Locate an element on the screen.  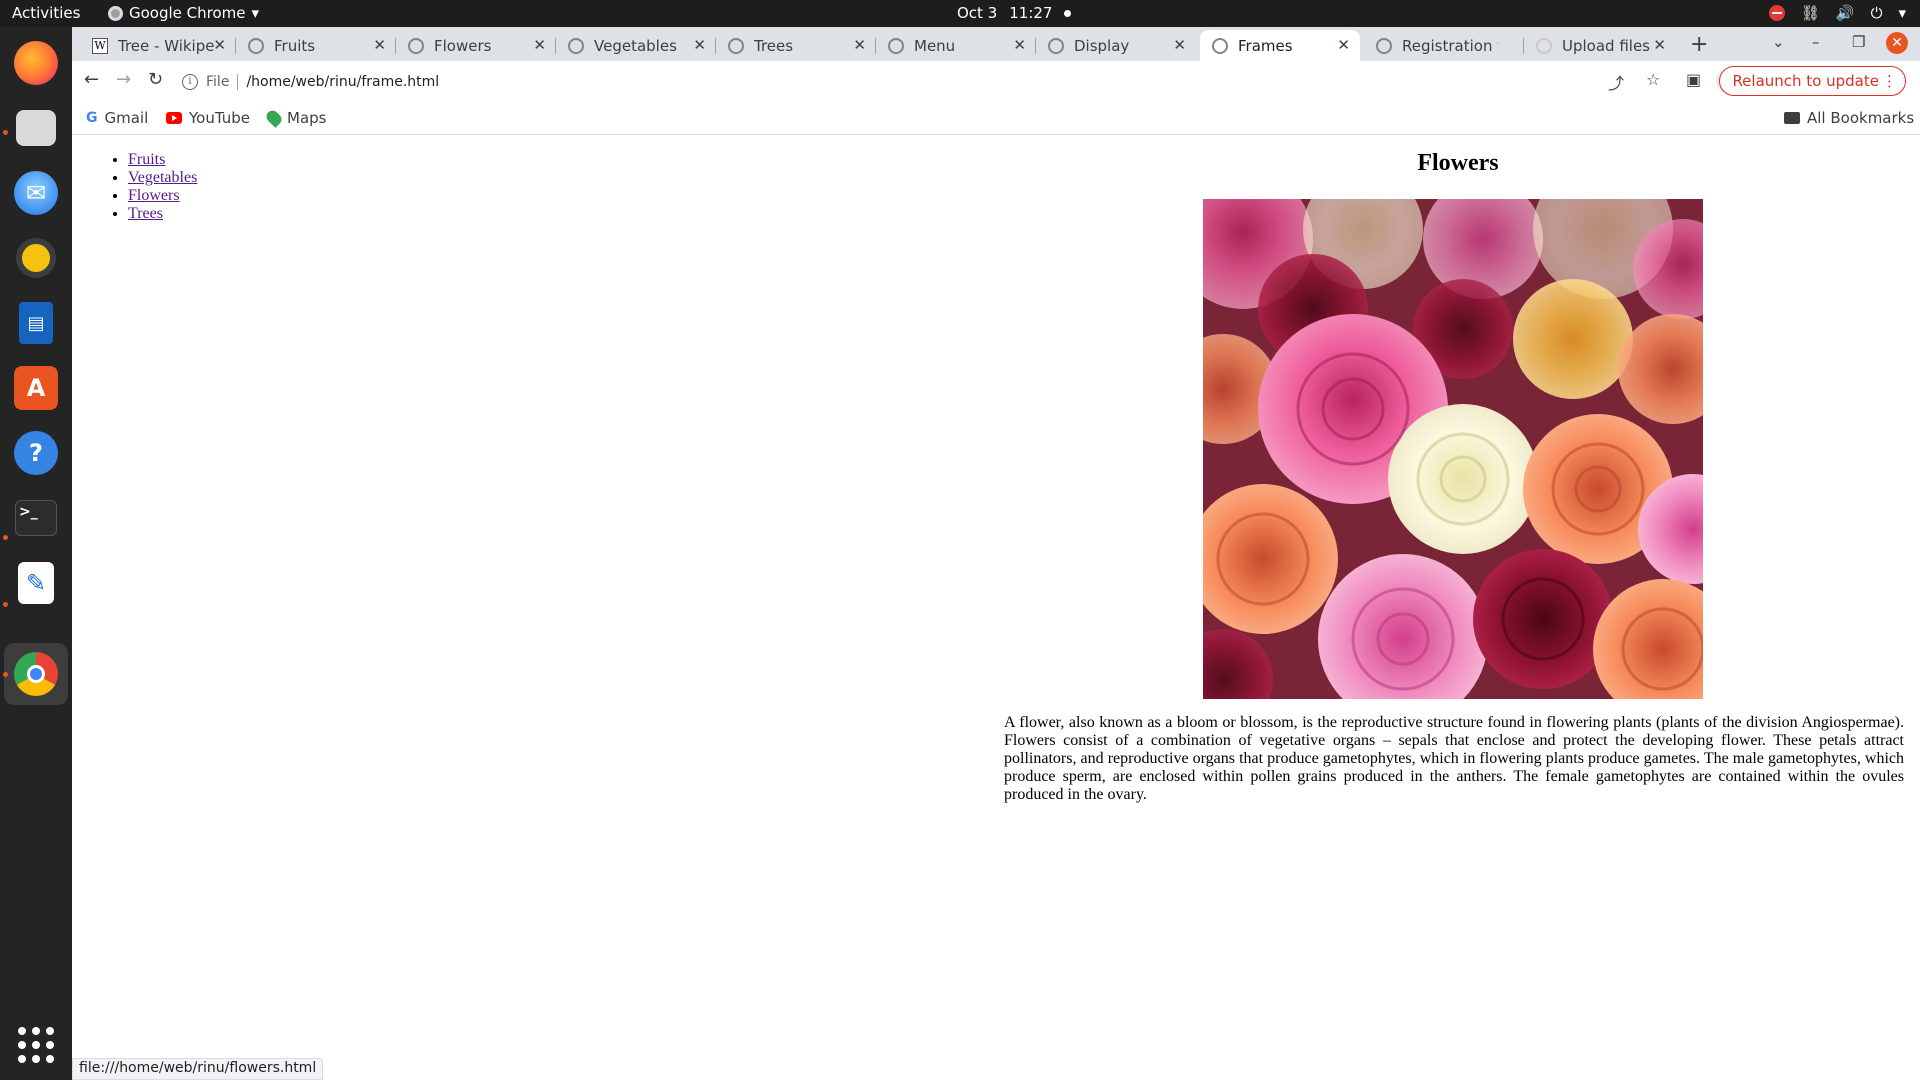
tab-fruits: Fruits ✕ is located at coordinates (316, 45).